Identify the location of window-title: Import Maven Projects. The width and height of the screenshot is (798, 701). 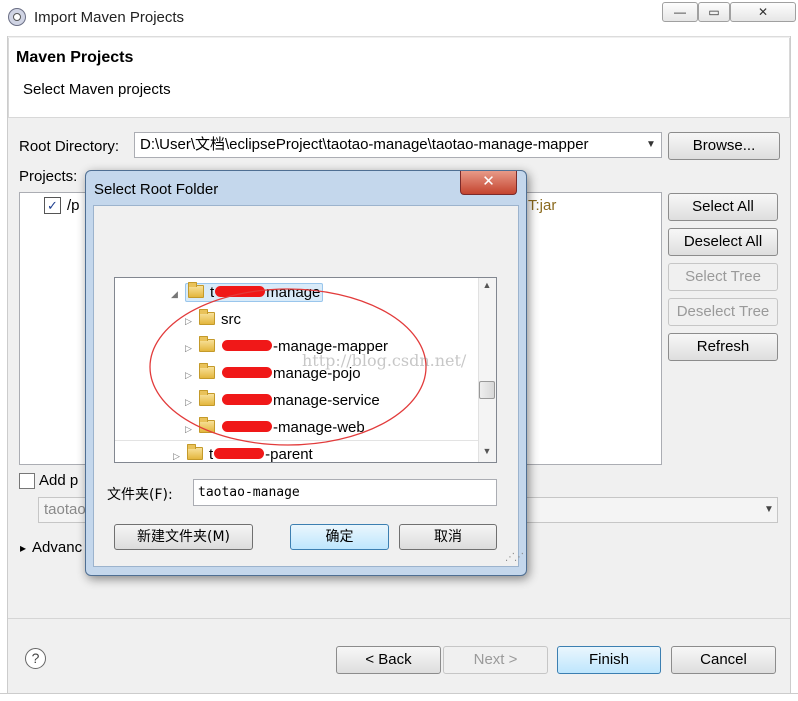
(109, 17).